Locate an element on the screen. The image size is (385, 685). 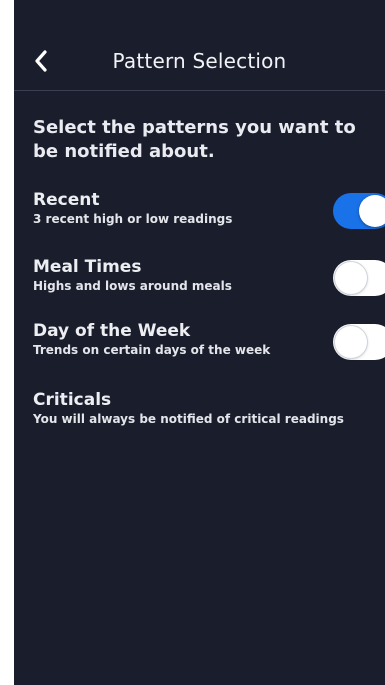
recent-toggle is located at coordinates (359, 211).